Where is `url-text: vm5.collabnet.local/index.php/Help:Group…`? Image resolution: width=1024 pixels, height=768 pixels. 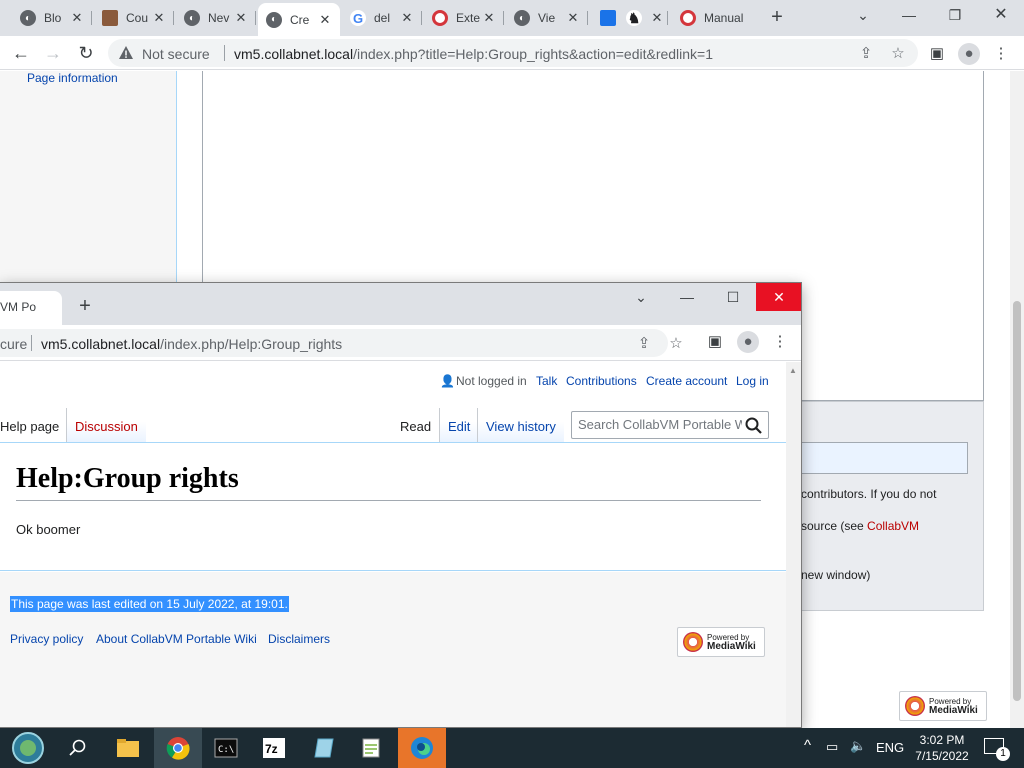
url-text: vm5.collabnet.local/index.php/Help:Group… is located at coordinates (191, 344).